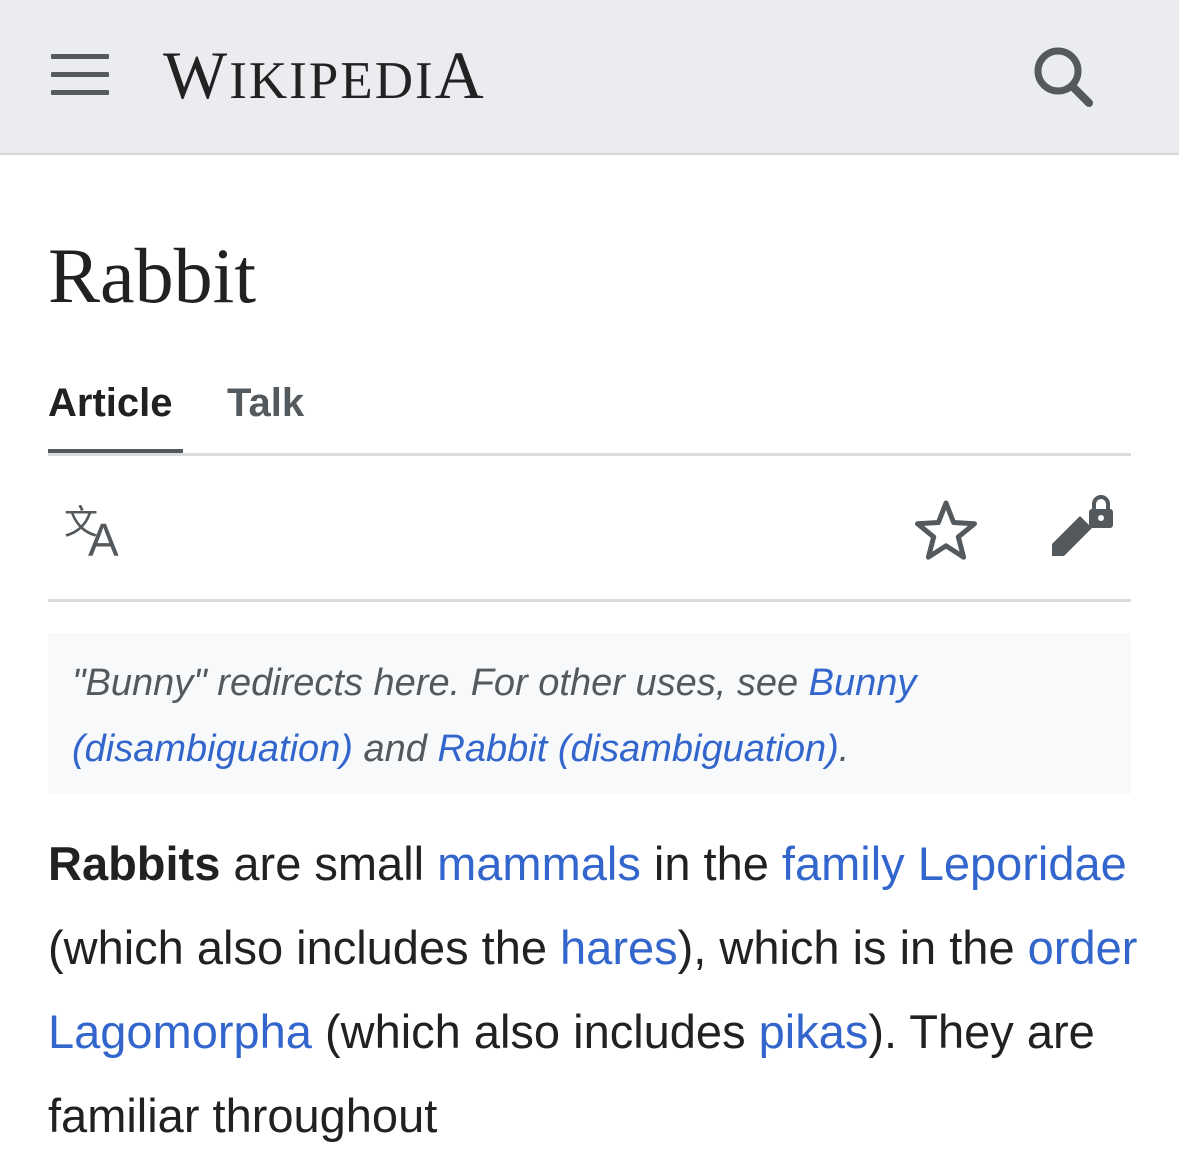 The image size is (1179, 1158). I want to click on top-header: WIKIPEDIA, so click(589, 77).